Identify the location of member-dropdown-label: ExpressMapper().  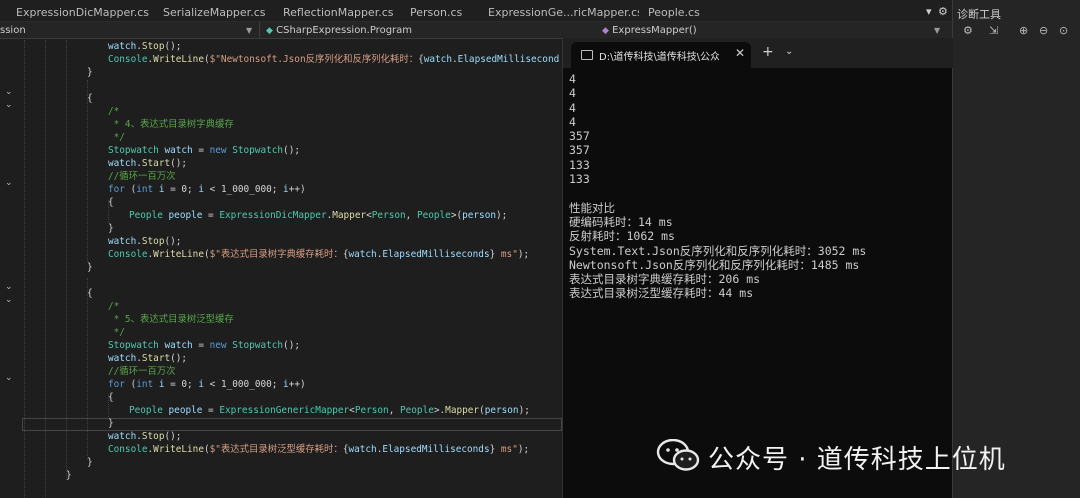
(654, 30).